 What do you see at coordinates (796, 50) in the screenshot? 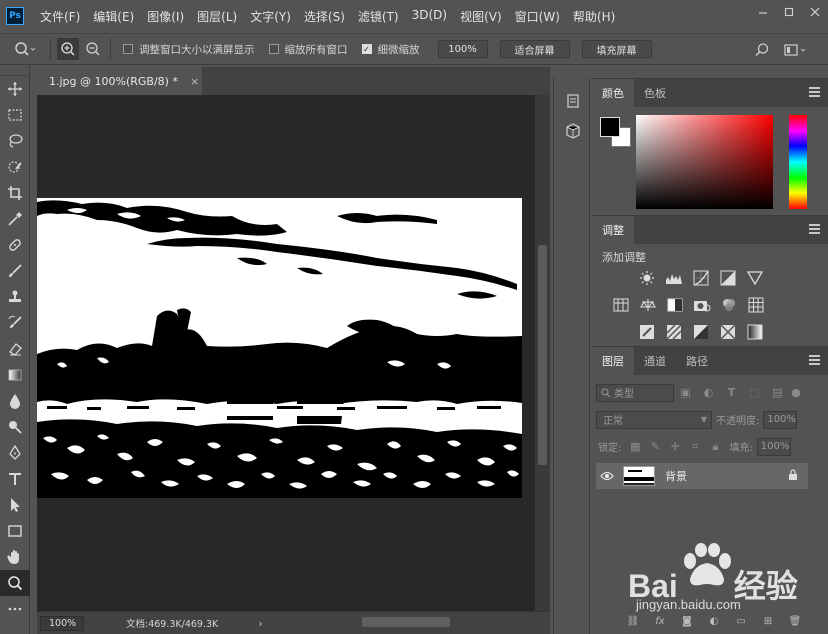
I see `workspace-switcher-icon` at bounding box center [796, 50].